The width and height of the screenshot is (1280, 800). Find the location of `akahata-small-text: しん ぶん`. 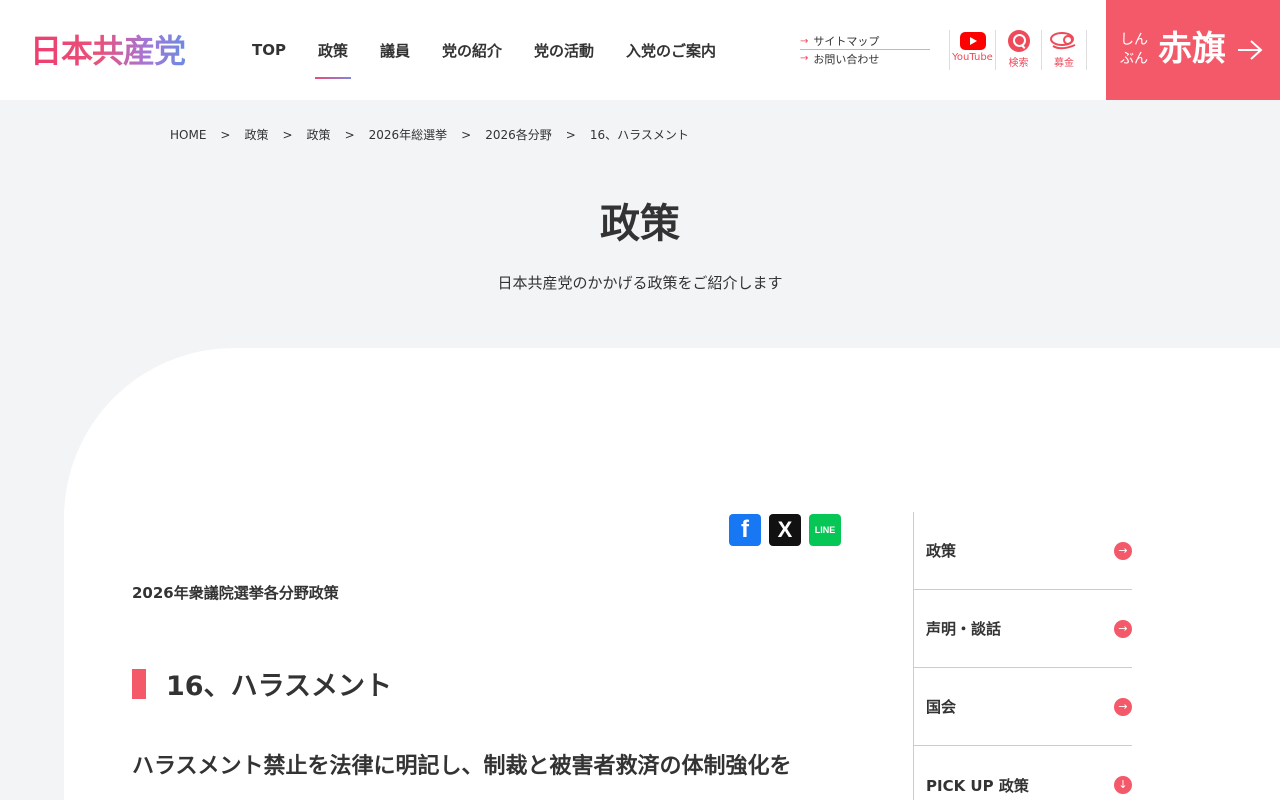

akahata-small-text: しん ぶん is located at coordinates (1134, 50).